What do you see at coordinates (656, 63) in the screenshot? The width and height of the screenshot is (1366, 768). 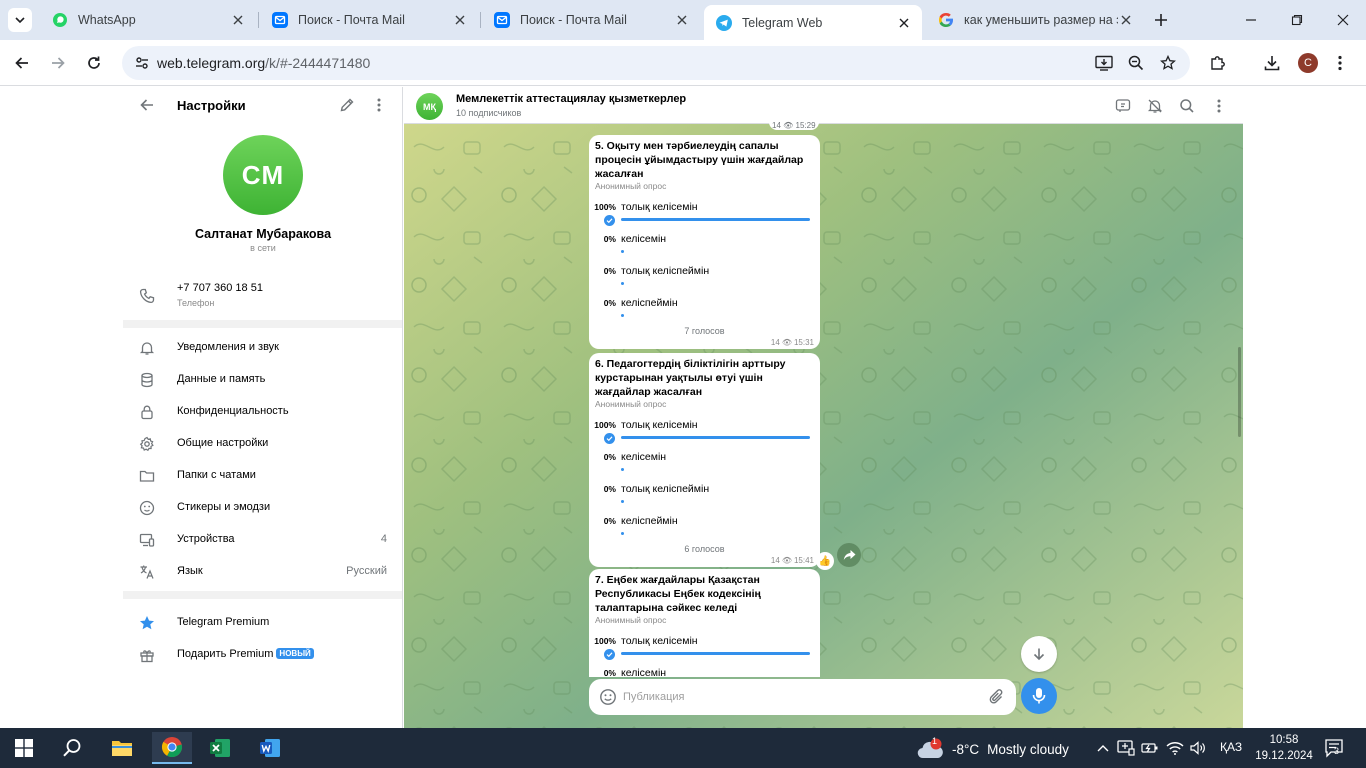 I see `address-bar: web.telegram.org/k/#-2444471480` at bounding box center [656, 63].